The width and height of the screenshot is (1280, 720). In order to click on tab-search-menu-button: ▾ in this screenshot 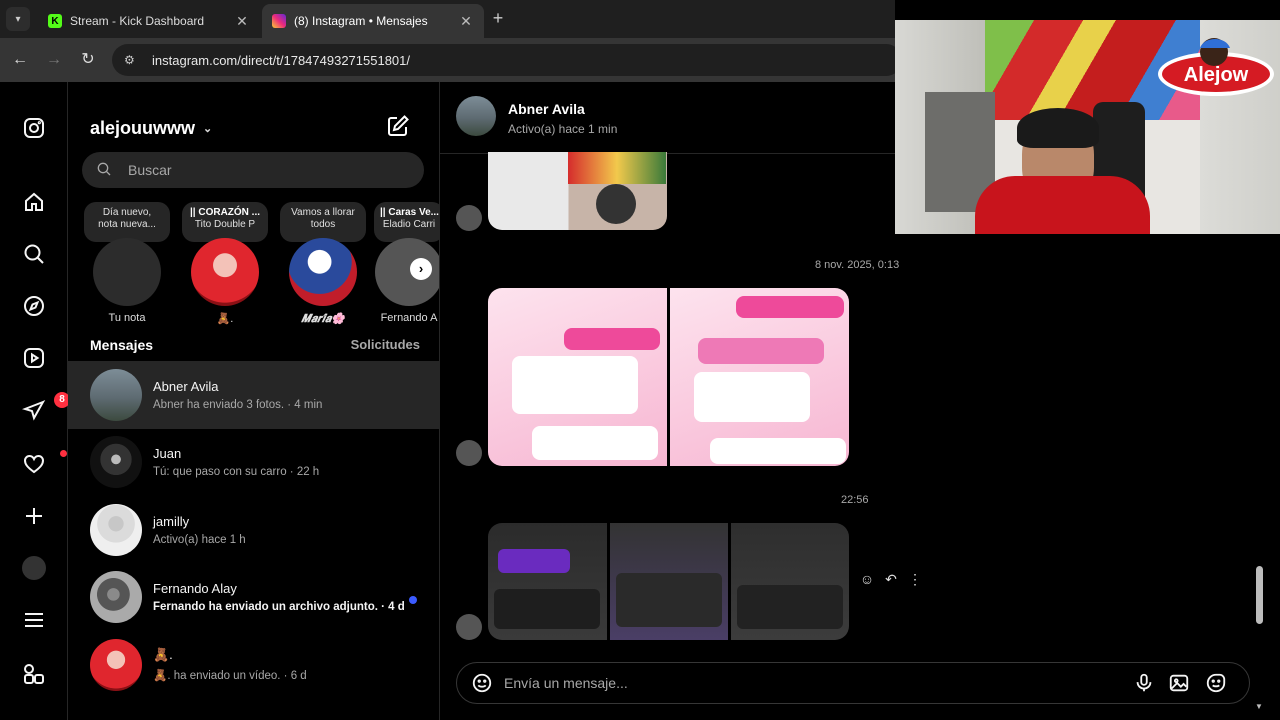, I will do `click(18, 19)`.